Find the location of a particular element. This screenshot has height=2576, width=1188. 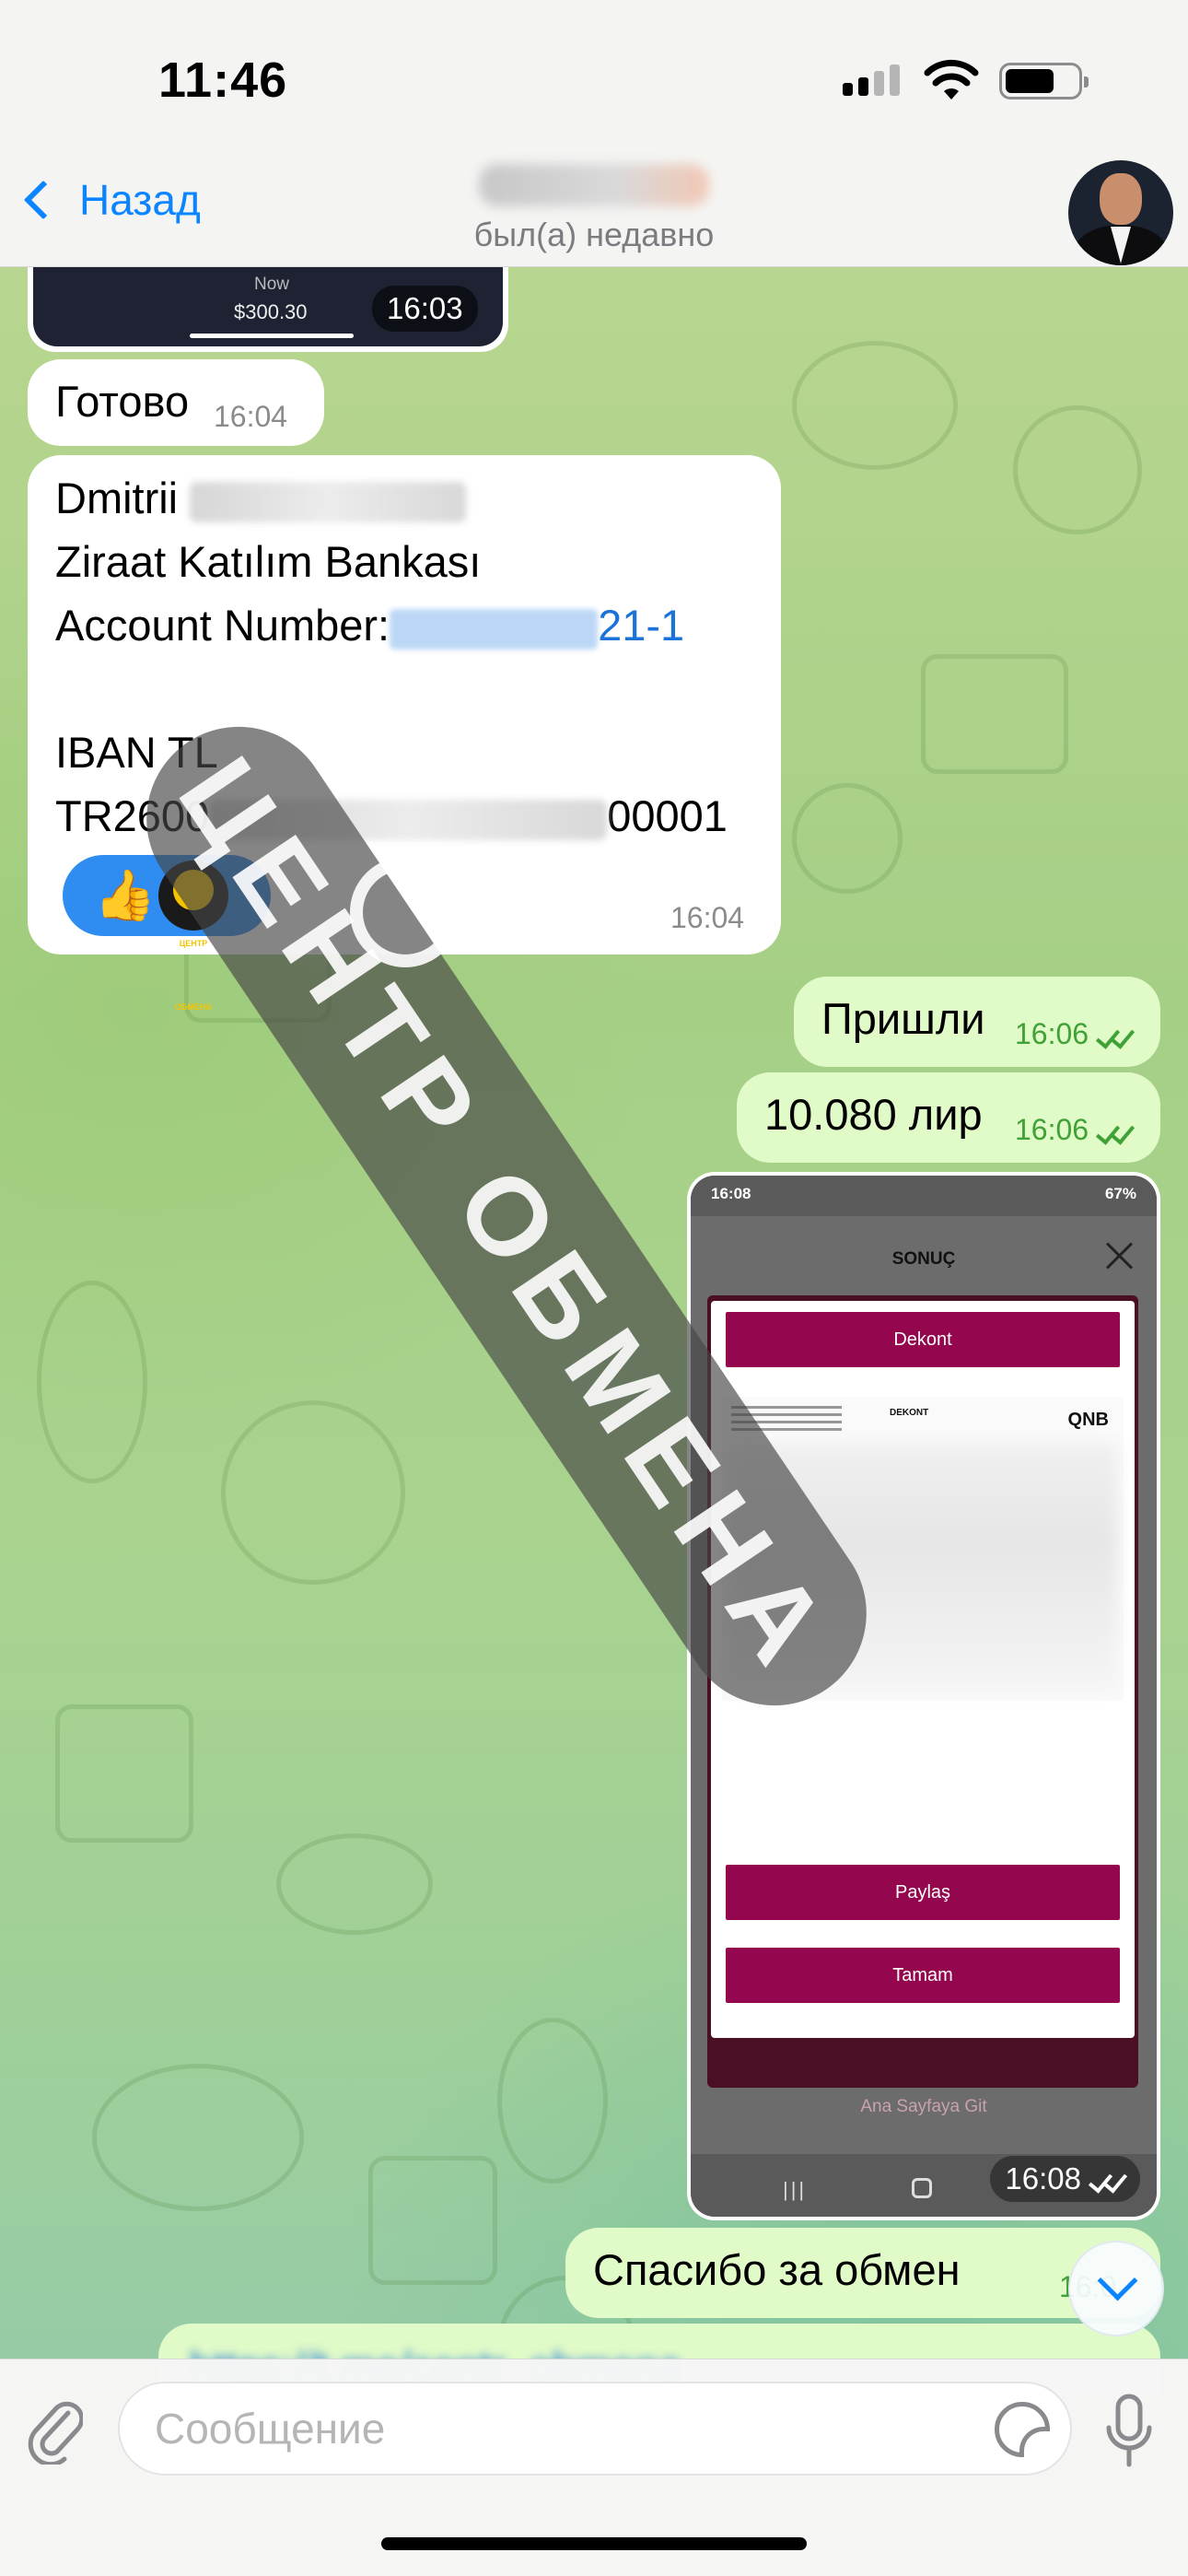

message-text: Готово is located at coordinates (122, 401).